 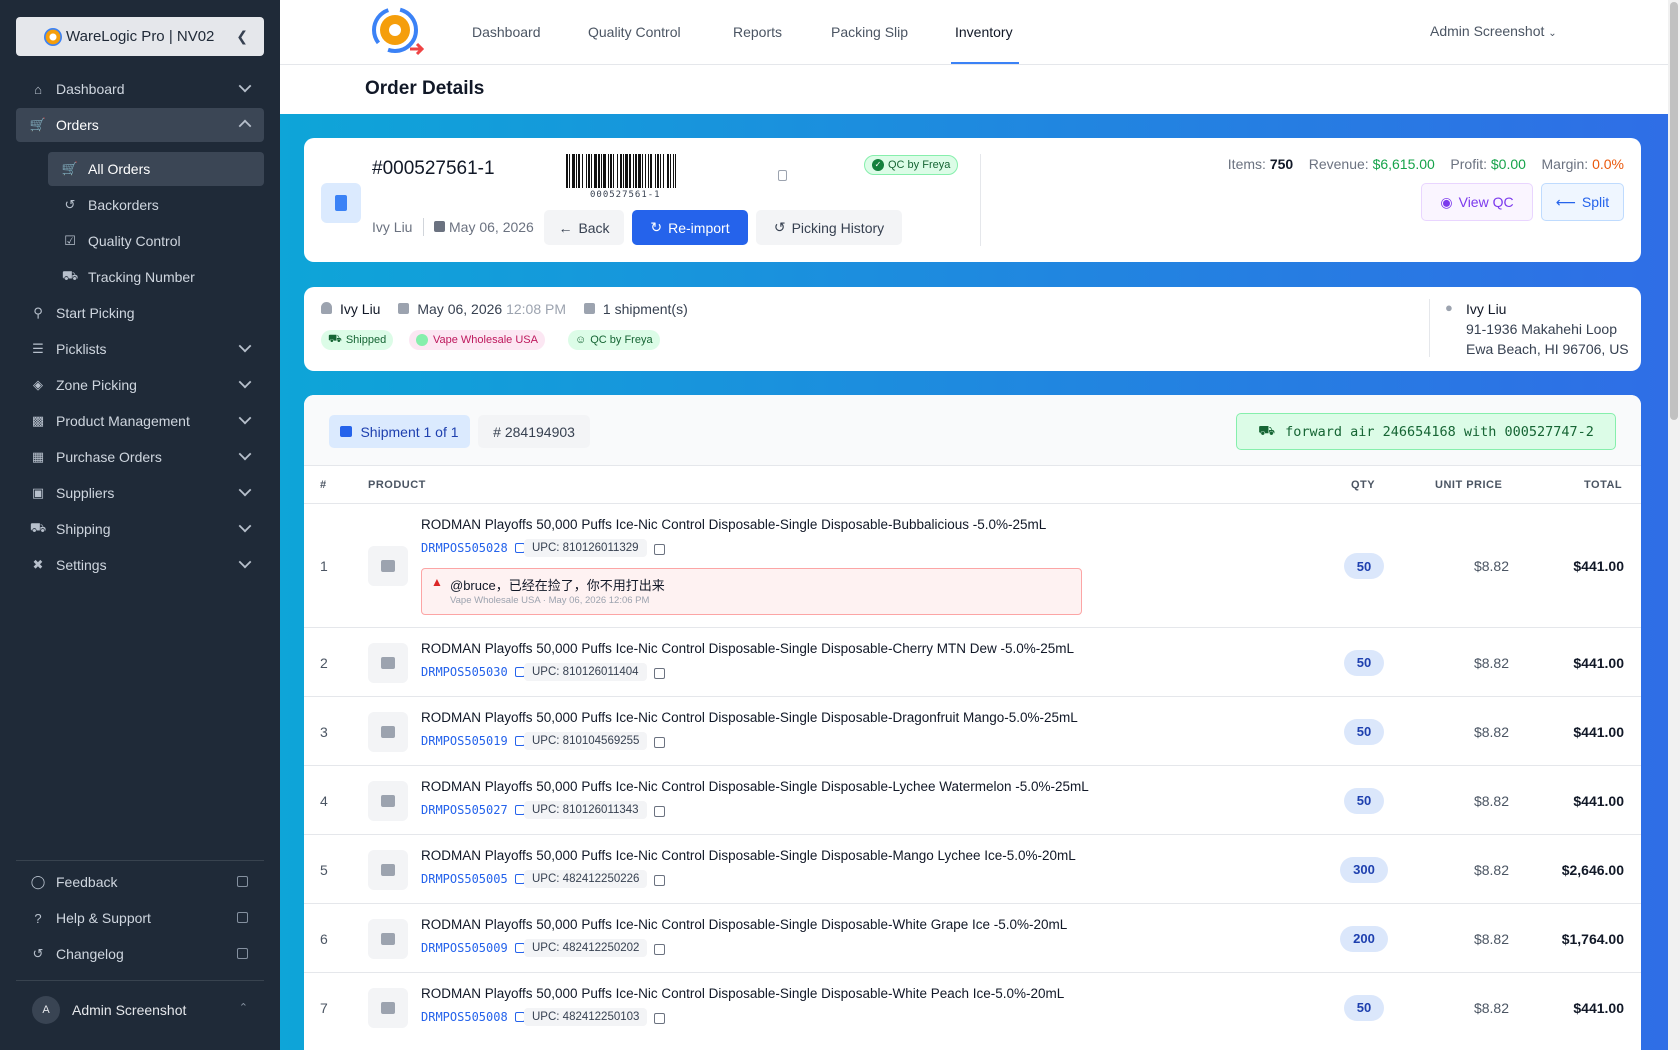 I want to click on product-sku-link: DRMPOS505027, so click(x=473, y=810).